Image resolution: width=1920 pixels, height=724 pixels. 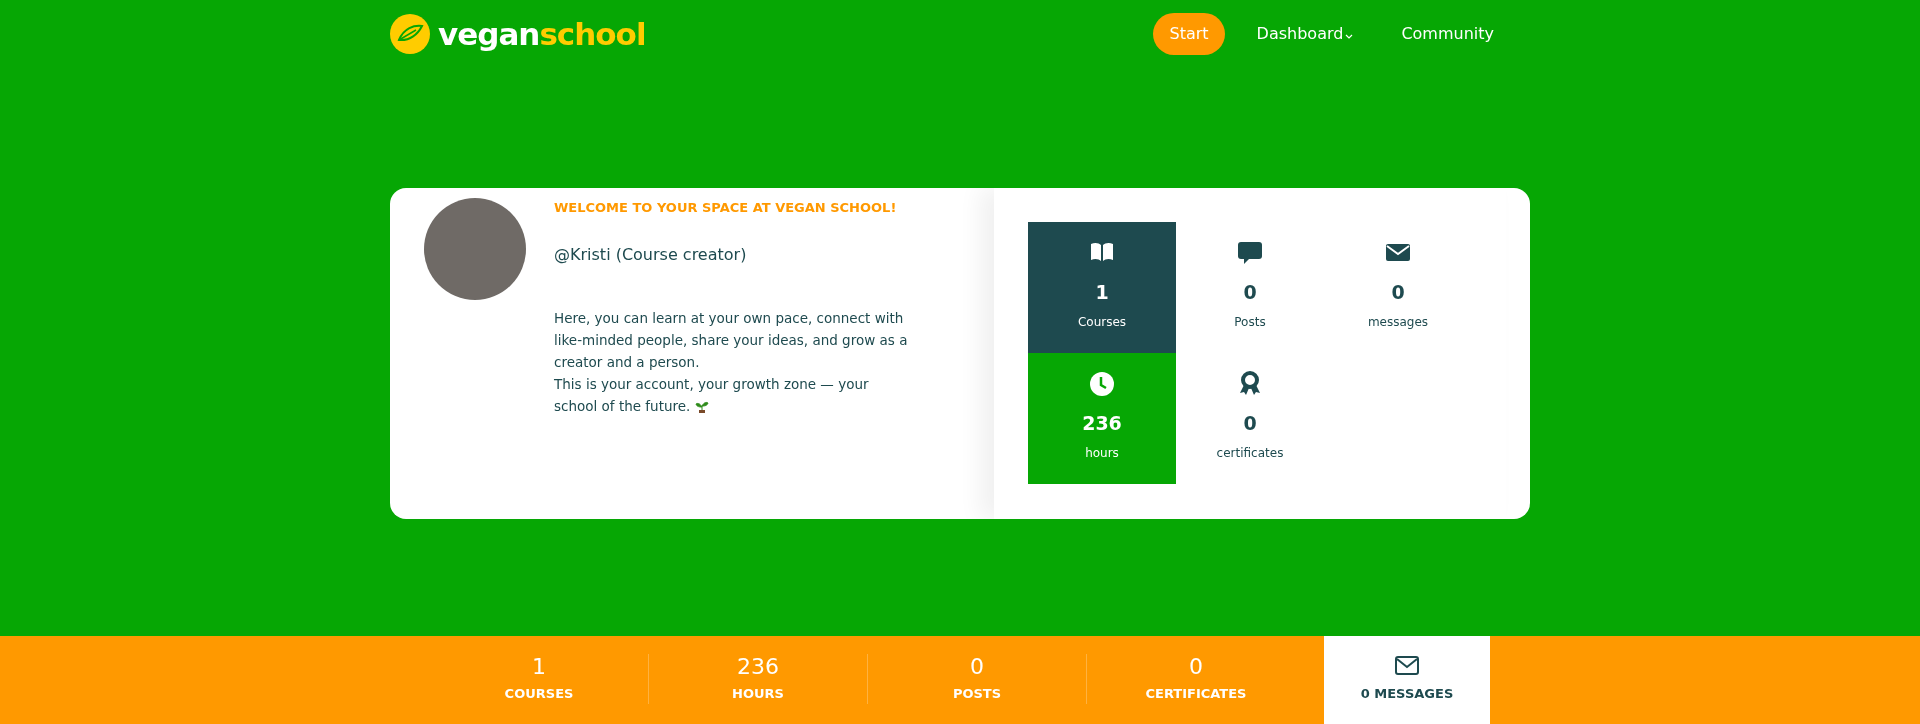 What do you see at coordinates (1250, 253) in the screenshot?
I see `speech-bubble-icon` at bounding box center [1250, 253].